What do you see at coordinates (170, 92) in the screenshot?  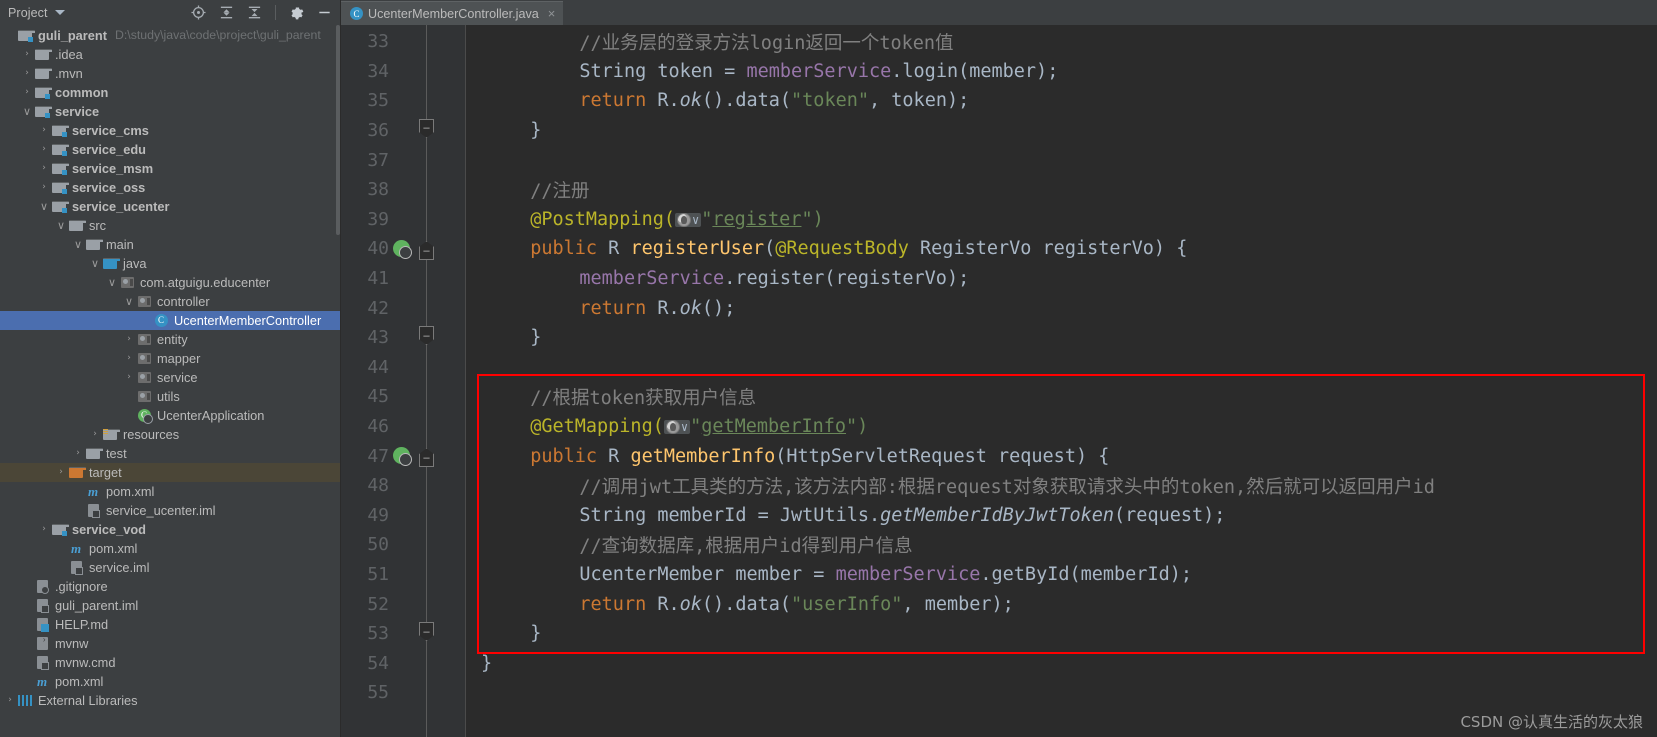 I see `tree-item-common: › common` at bounding box center [170, 92].